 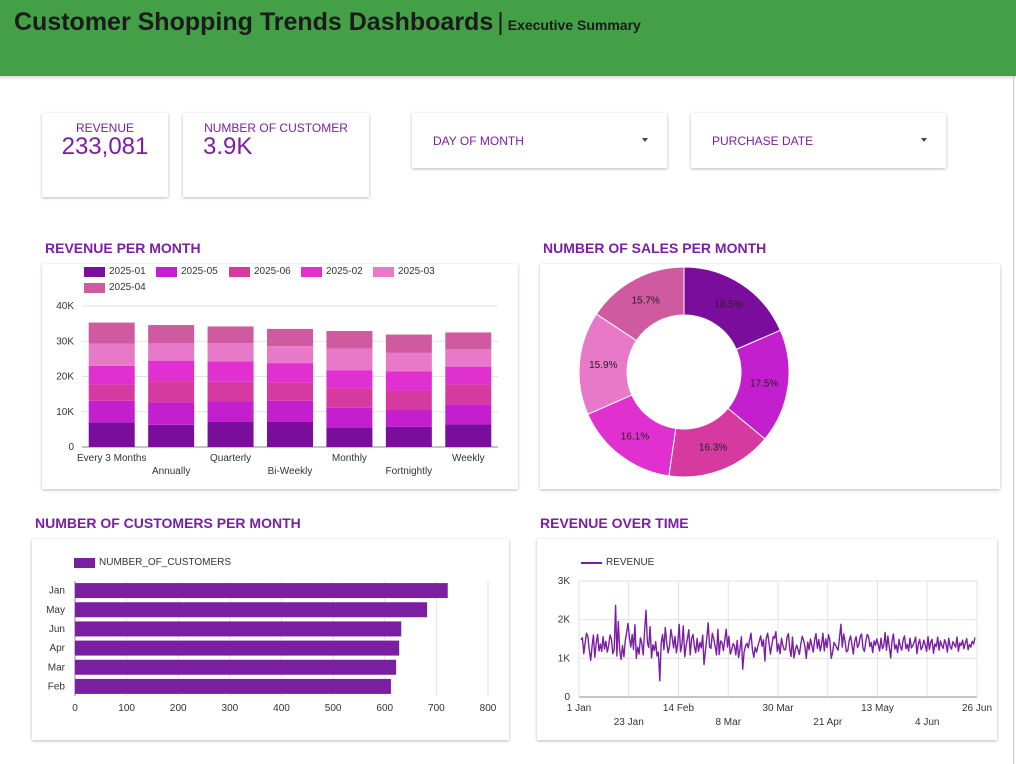 I want to click on x-tick-label: 800, so click(x=488, y=708).